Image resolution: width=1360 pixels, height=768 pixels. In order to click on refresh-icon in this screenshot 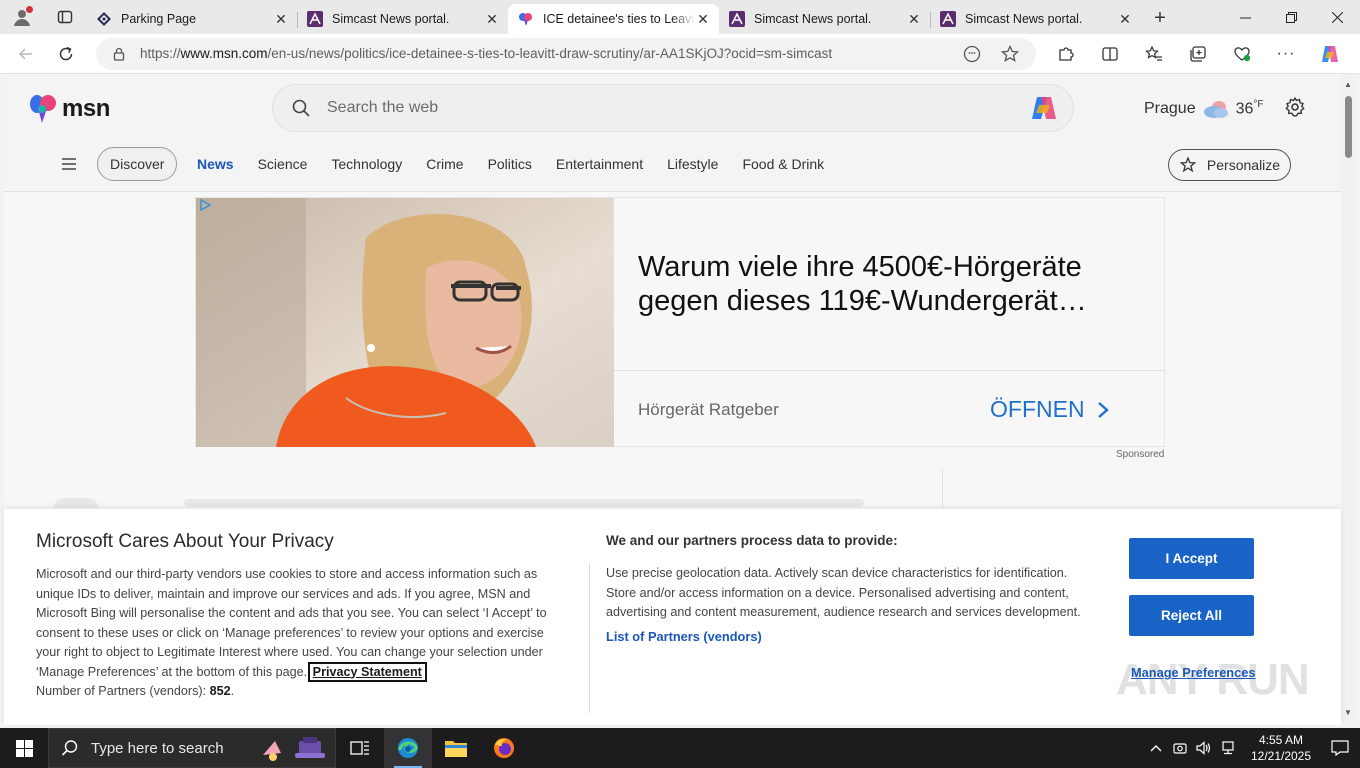, I will do `click(66, 53)`.